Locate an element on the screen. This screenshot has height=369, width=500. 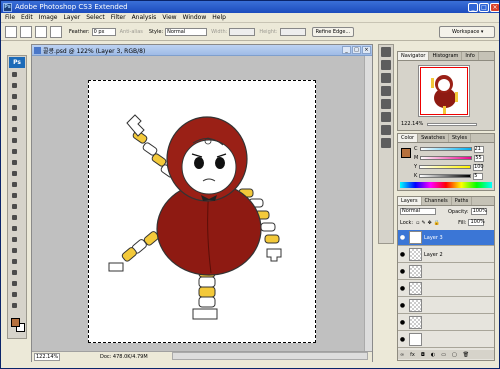
menu-analysis: Analysis is located at coordinates (144, 17).